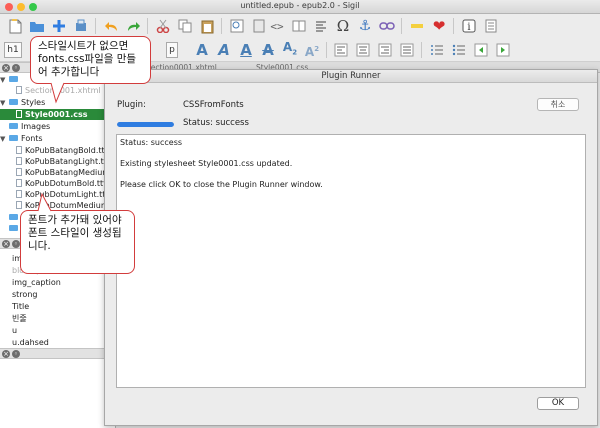 The width and height of the screenshot is (600, 428). Describe the element at coordinates (60, 172) in the screenshot. I see `tree-file-font: KoPubBatangMedium.ttf` at that location.